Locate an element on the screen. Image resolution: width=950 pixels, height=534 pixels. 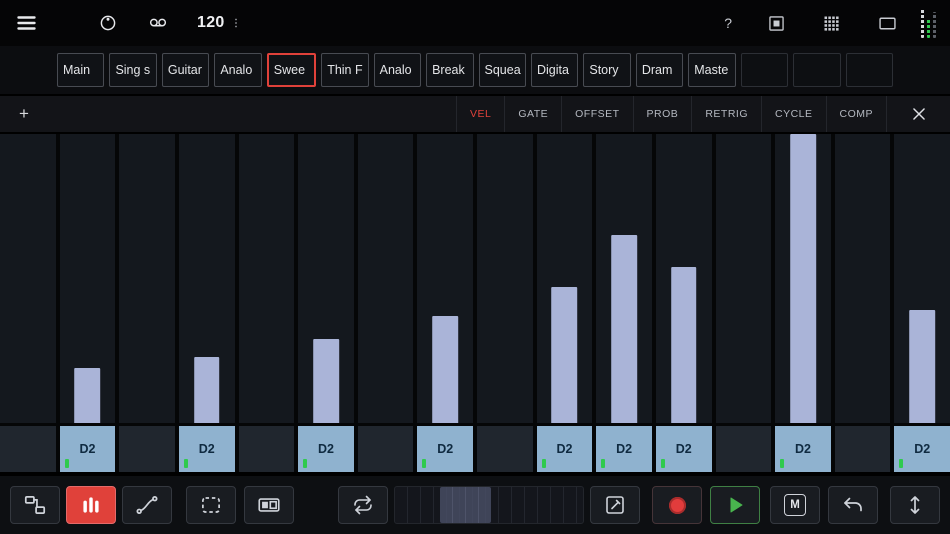
timeline-viewport is located at coordinates (465, 505).